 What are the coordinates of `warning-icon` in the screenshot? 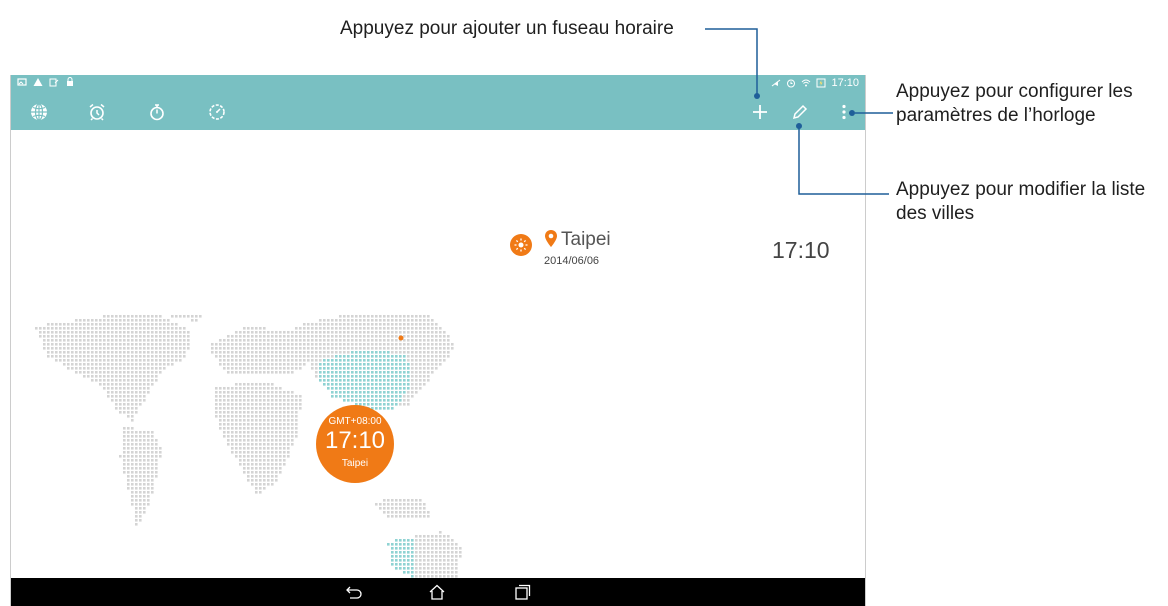 It's located at (38, 82).